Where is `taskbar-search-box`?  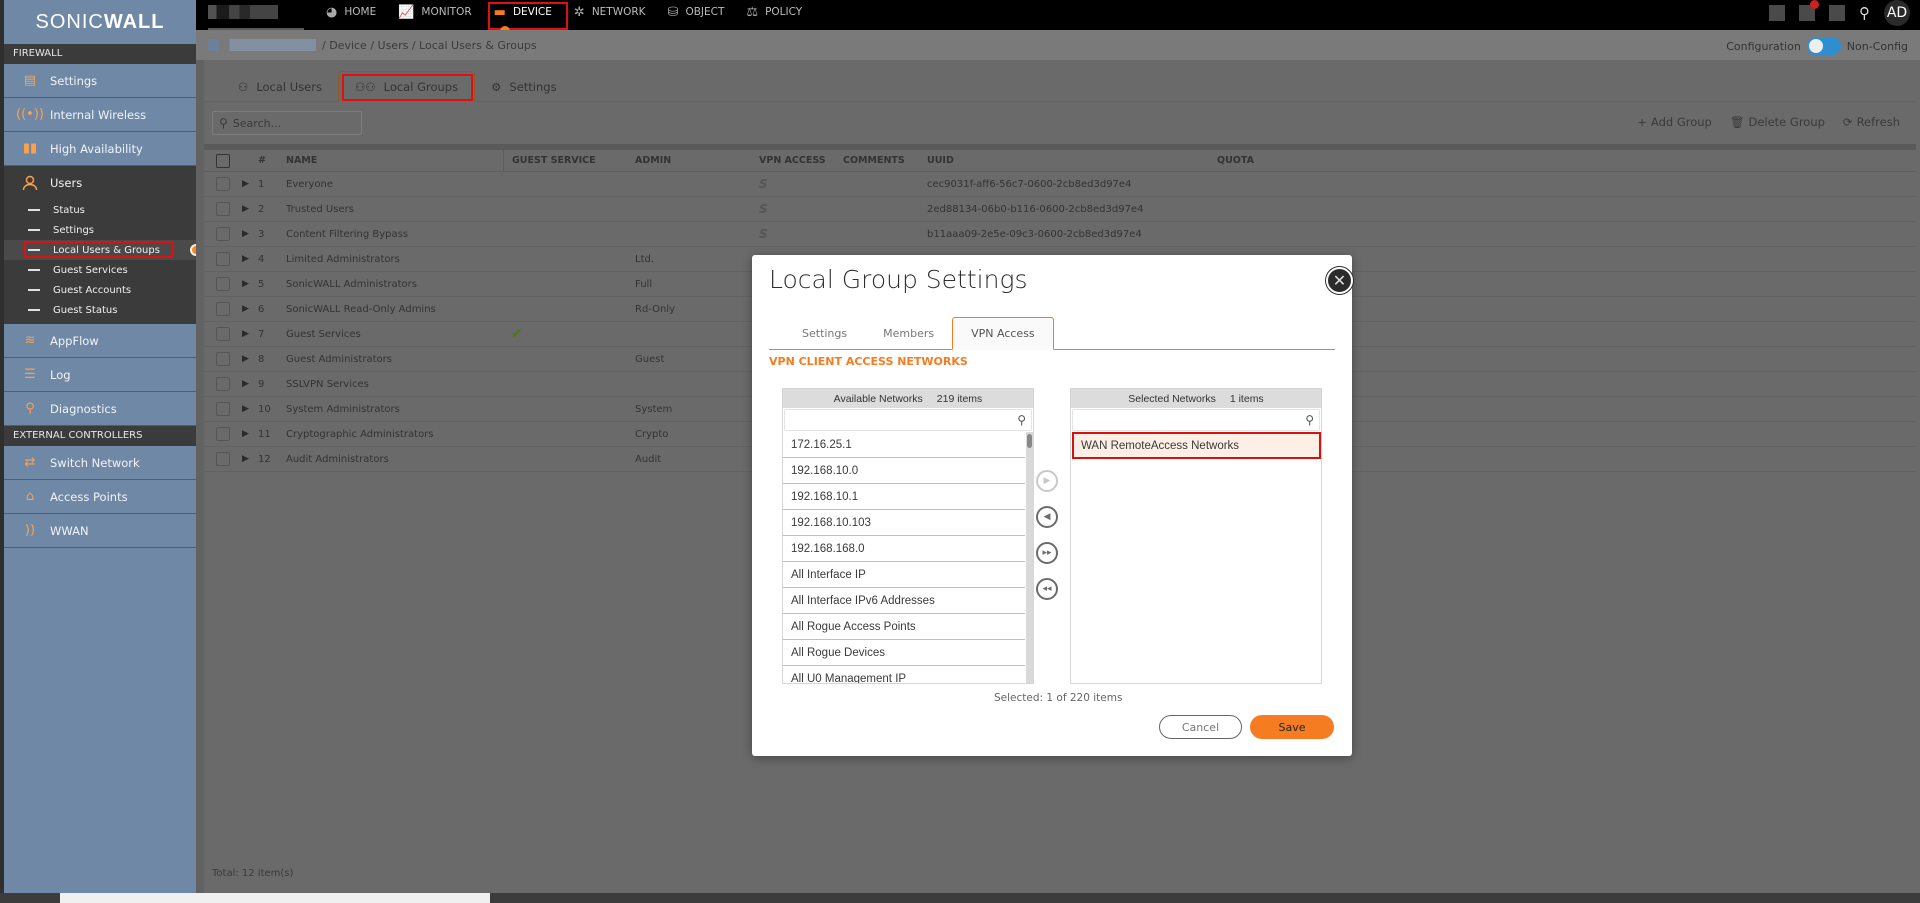
taskbar-search-box is located at coordinates (275, 898).